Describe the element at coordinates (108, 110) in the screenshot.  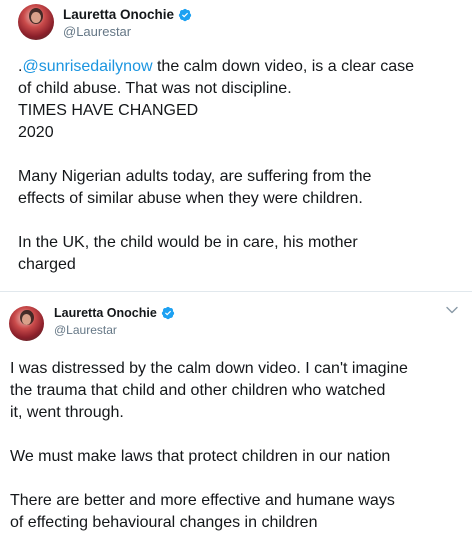
I see `tweet-line: TIMES HAVE CHANGED` at that location.